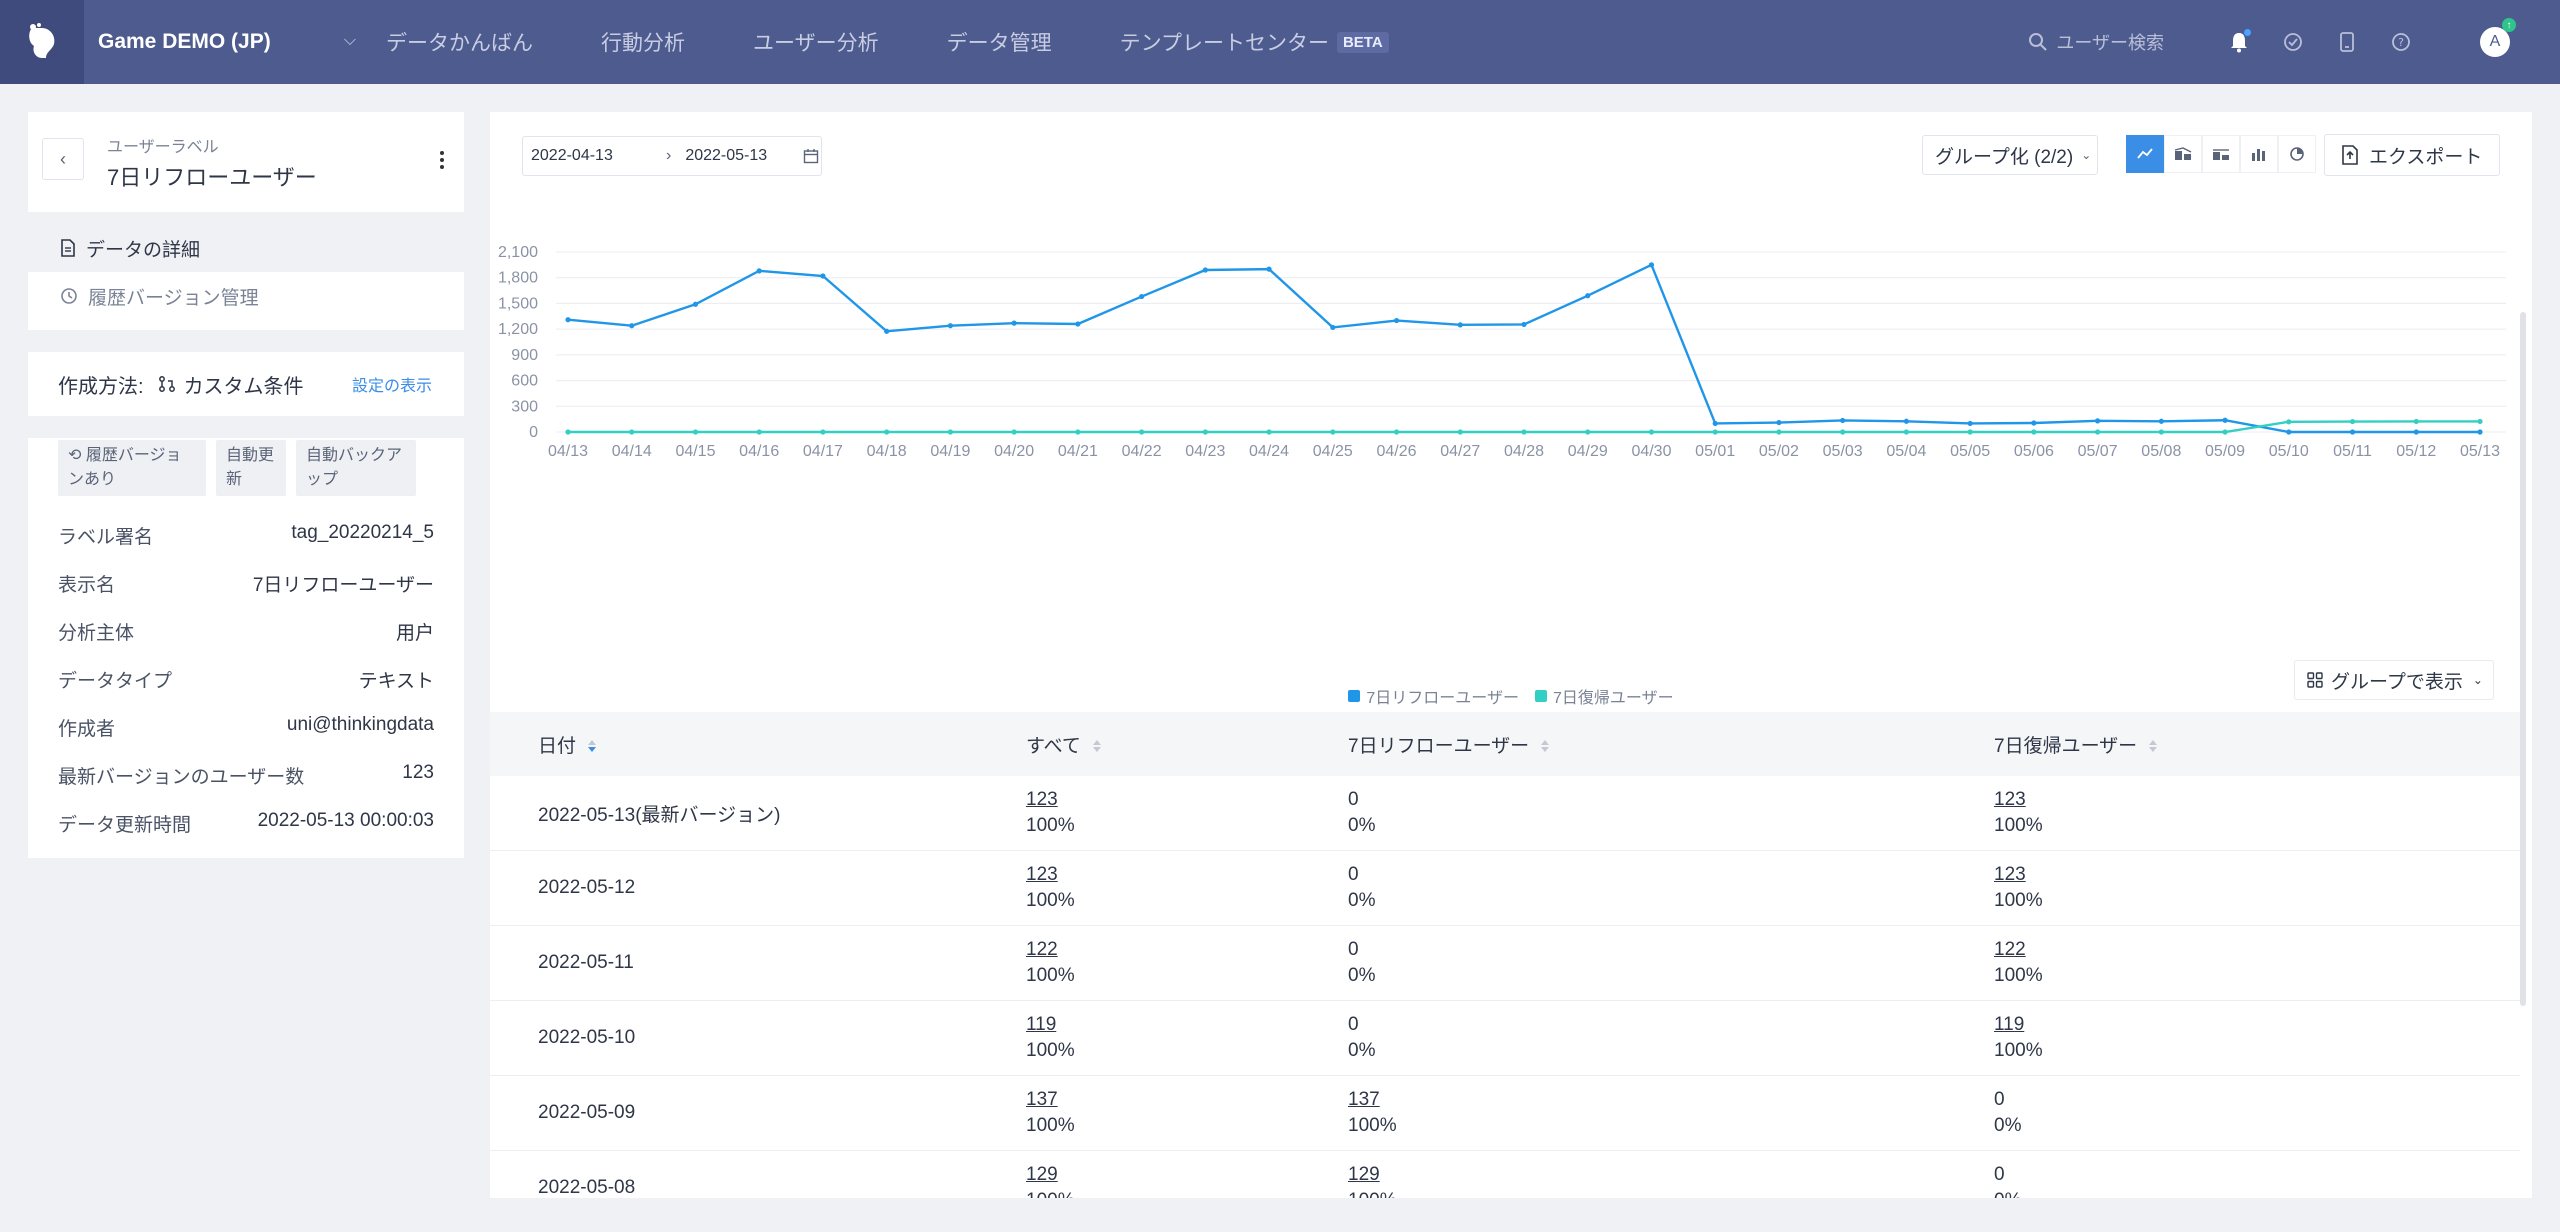 This screenshot has height=1232, width=2560. Describe the element at coordinates (1014, 451) in the screenshot. I see `x-tick-label: 04/20` at that location.